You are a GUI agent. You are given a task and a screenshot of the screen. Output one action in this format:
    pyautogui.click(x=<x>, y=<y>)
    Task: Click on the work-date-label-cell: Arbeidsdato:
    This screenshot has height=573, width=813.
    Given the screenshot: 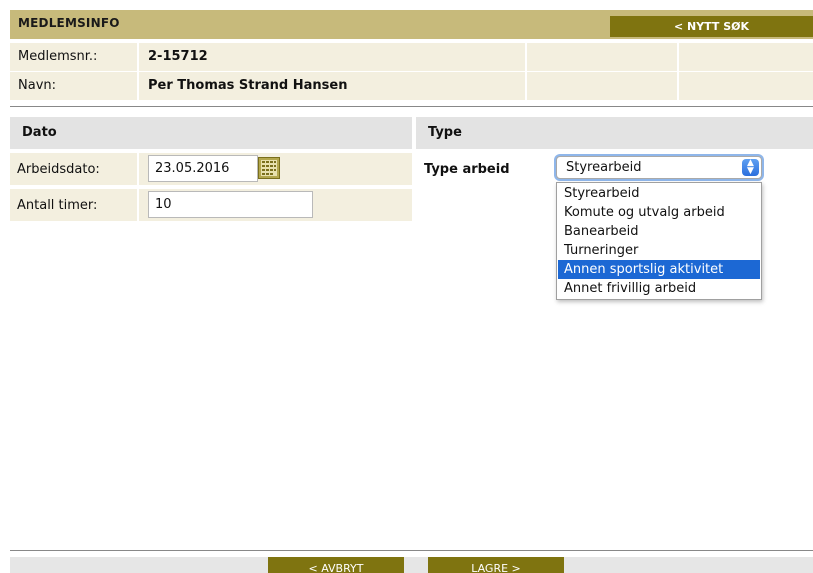 What is the action you would take?
    pyautogui.click(x=73, y=169)
    